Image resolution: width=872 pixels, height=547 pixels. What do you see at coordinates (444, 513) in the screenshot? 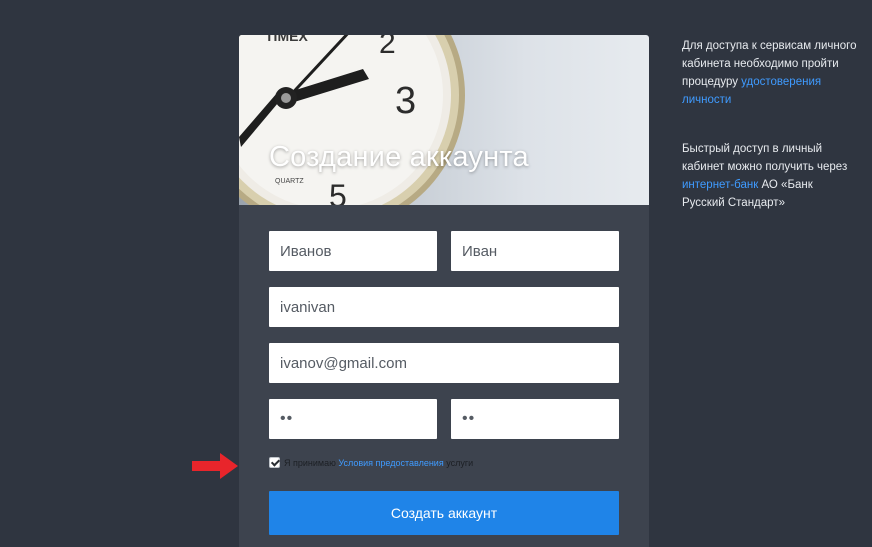
I see `create-account-button: Создать аккаунт` at bounding box center [444, 513].